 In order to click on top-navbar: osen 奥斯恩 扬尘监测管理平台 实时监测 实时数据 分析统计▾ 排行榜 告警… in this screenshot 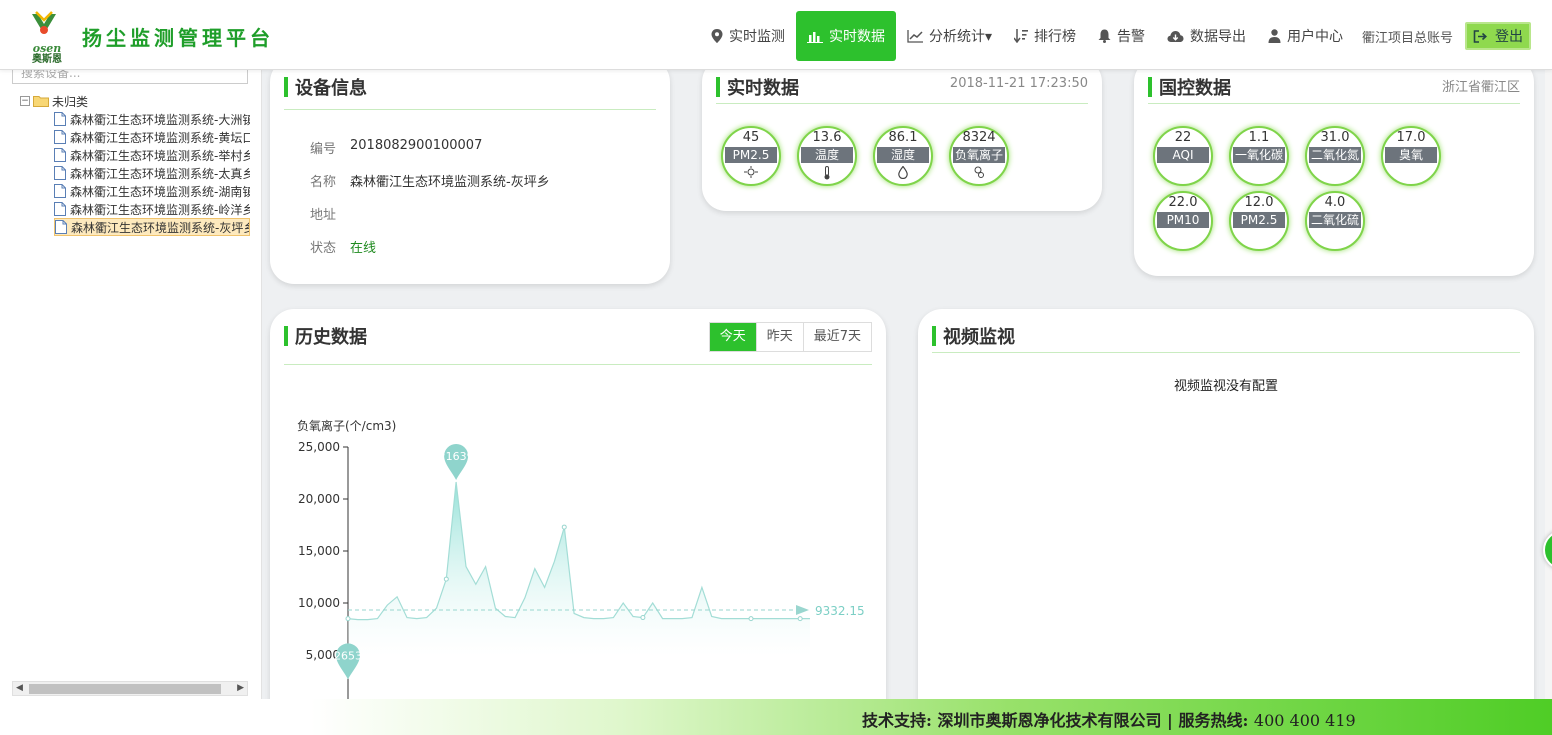, I will do `click(776, 35)`.